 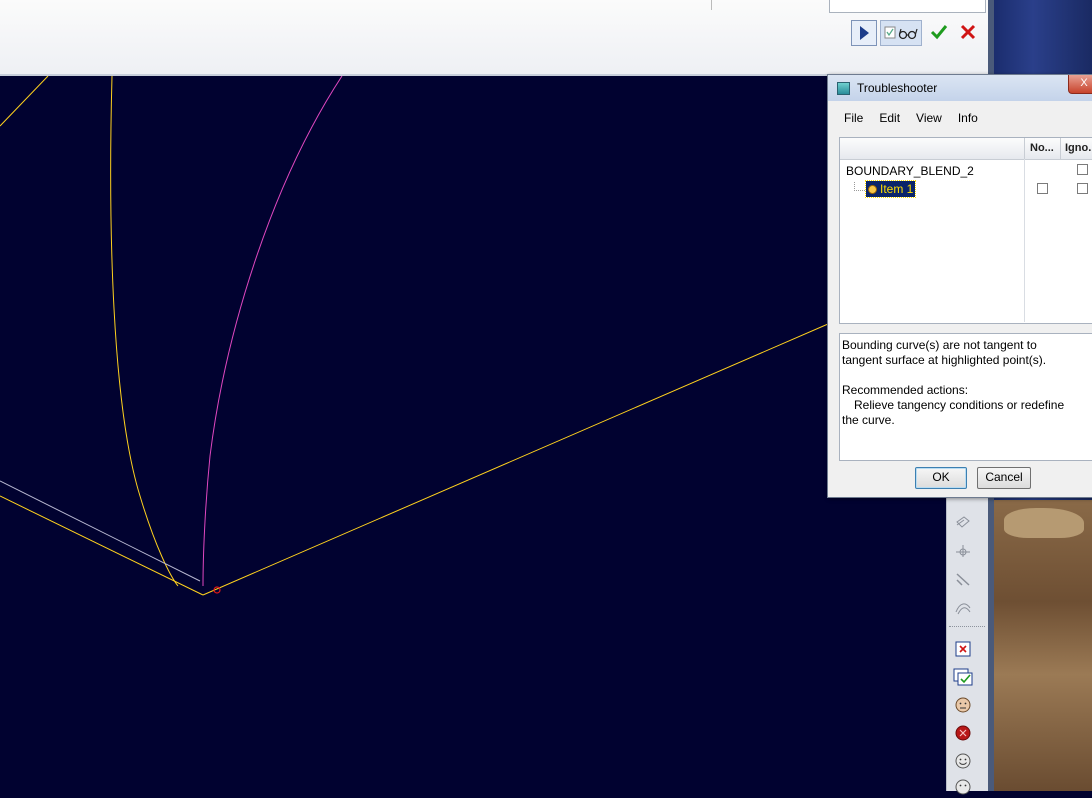 I want to click on close-feature-icon, so click(x=963, y=649).